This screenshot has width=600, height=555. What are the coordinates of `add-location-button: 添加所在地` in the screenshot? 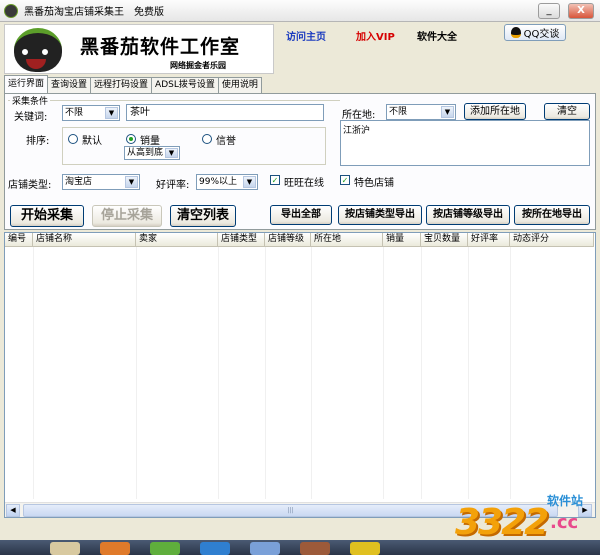 It's located at (495, 111).